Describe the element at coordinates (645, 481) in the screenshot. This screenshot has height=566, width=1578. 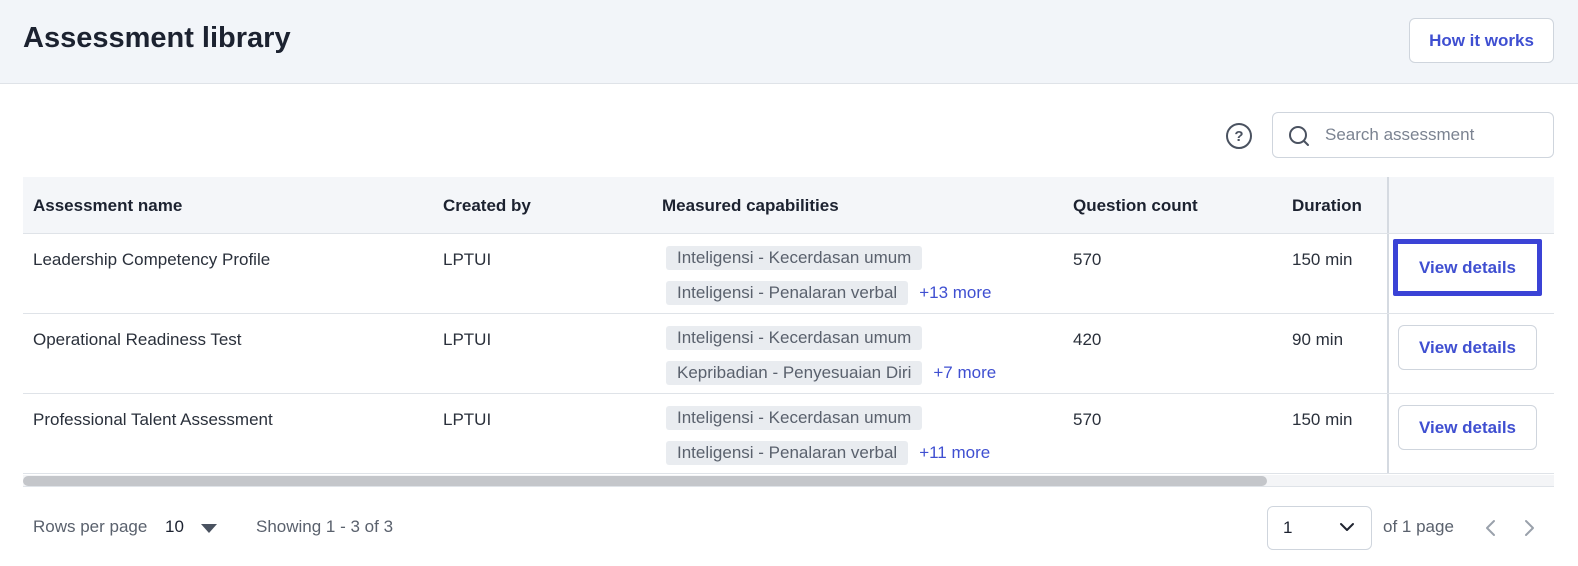
I see `scrollbar-thumb` at that location.